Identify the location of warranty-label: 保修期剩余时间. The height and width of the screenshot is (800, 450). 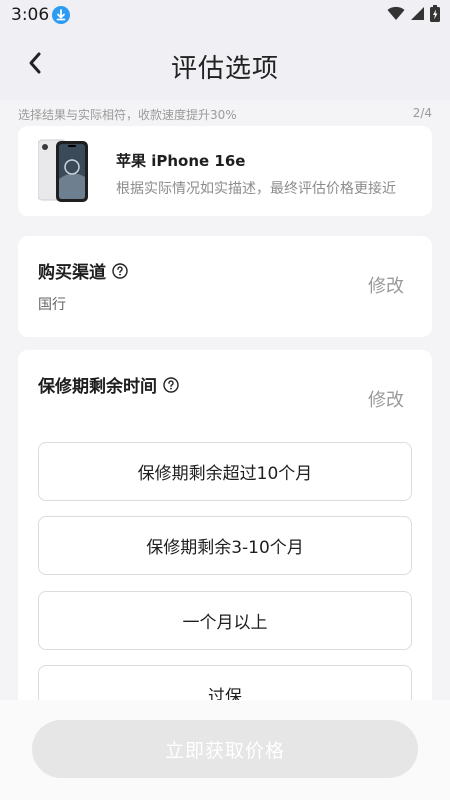
(97, 387).